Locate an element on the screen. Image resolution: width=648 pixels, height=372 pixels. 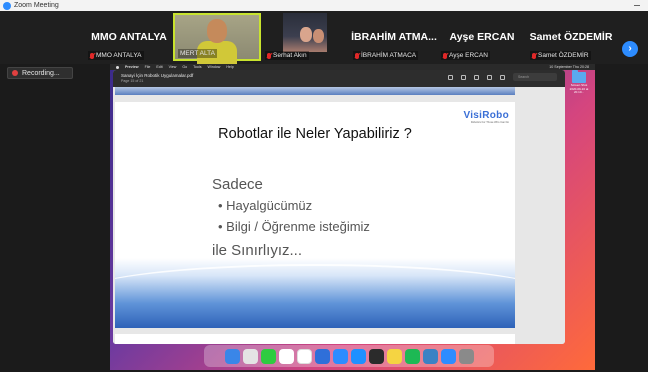
participant-name: Serhat Akın is located at coordinates (290, 55).